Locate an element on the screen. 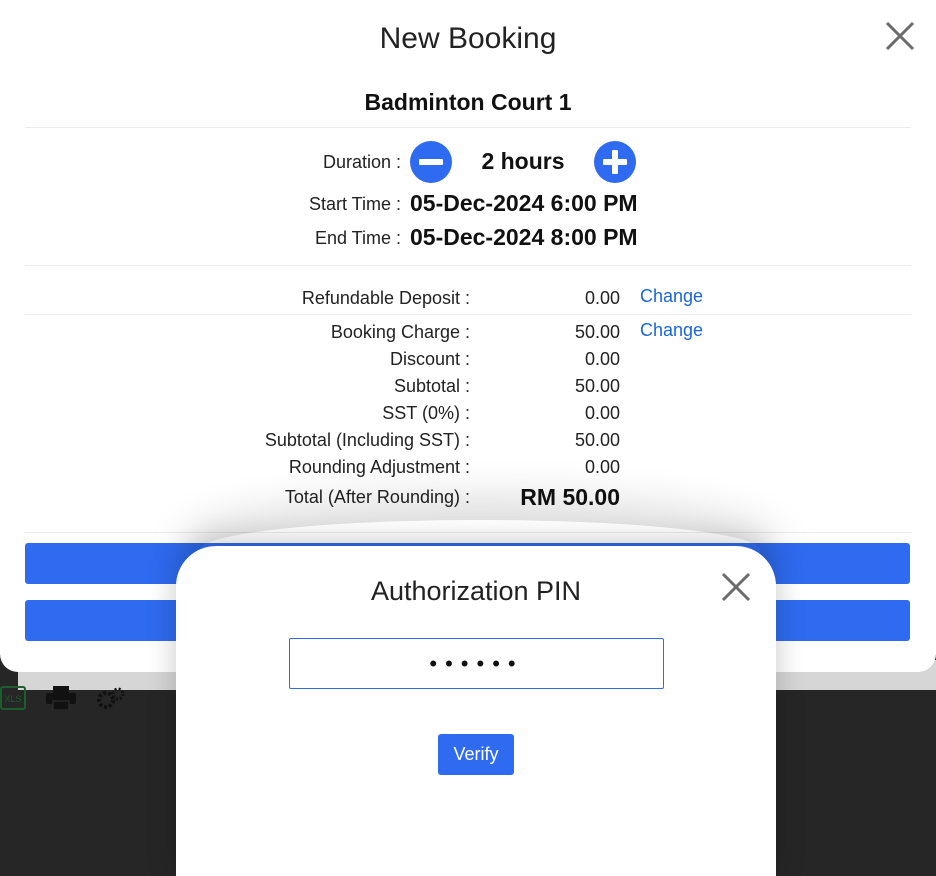 The height and width of the screenshot is (876, 936). svg-text: XLS is located at coordinates (12, 699).